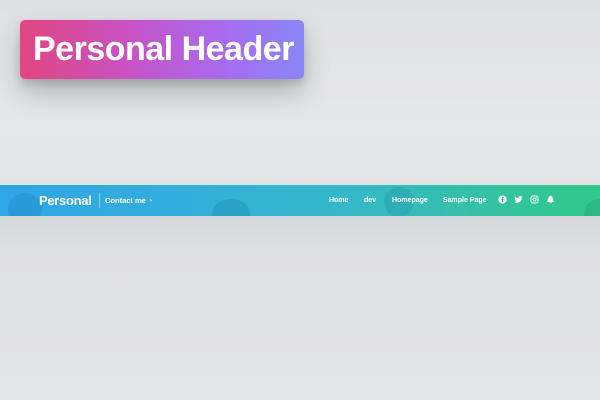 The width and height of the screenshot is (600, 400). I want to click on contact-me-dropdown: Contact me ›, so click(128, 200).